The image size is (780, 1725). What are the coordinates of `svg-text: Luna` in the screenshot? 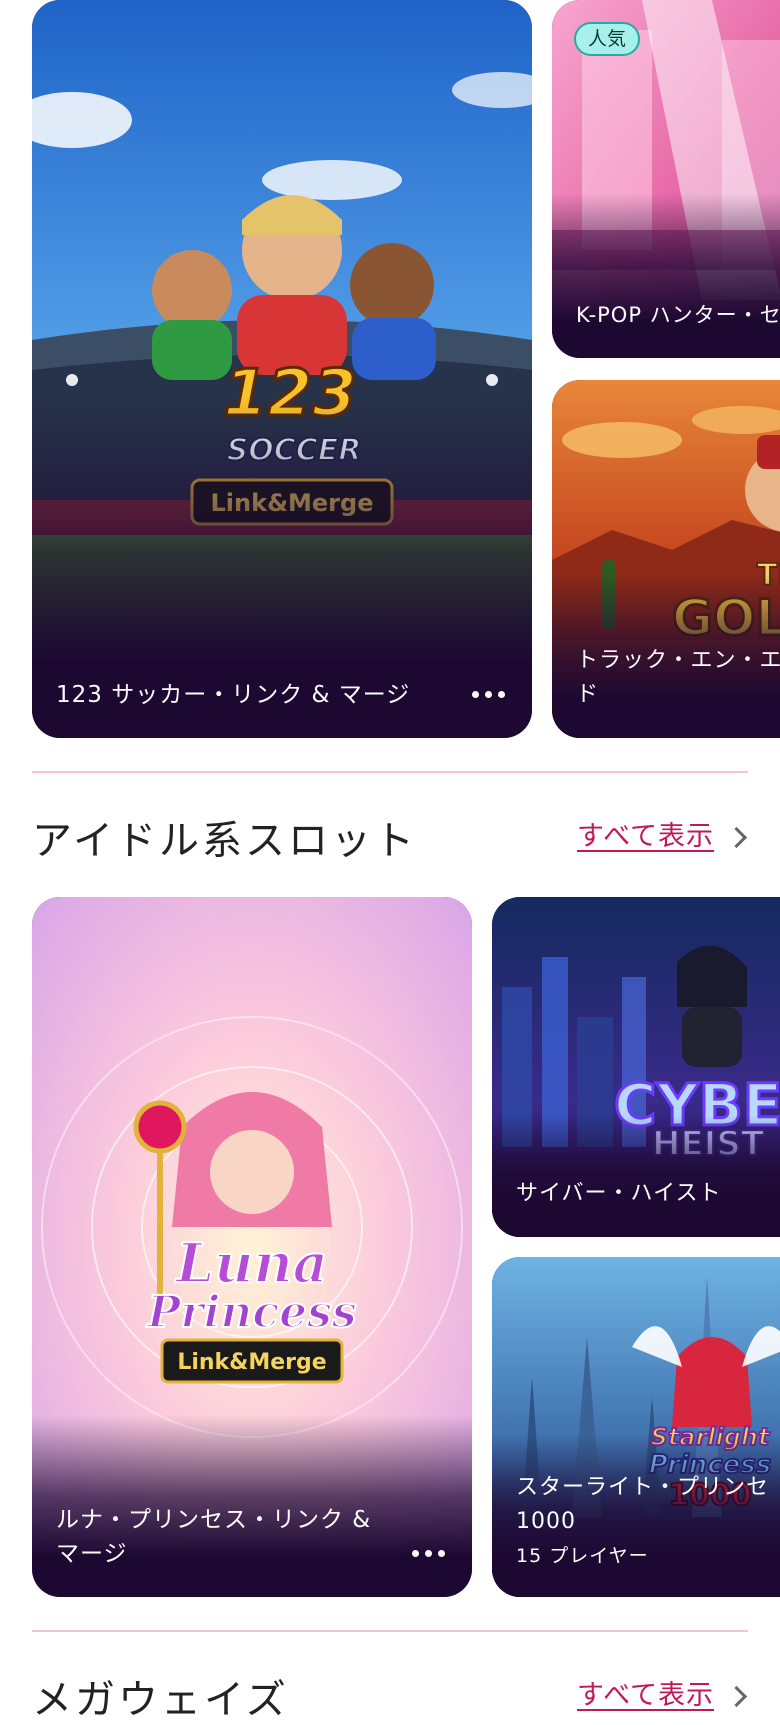 It's located at (250, 1263).